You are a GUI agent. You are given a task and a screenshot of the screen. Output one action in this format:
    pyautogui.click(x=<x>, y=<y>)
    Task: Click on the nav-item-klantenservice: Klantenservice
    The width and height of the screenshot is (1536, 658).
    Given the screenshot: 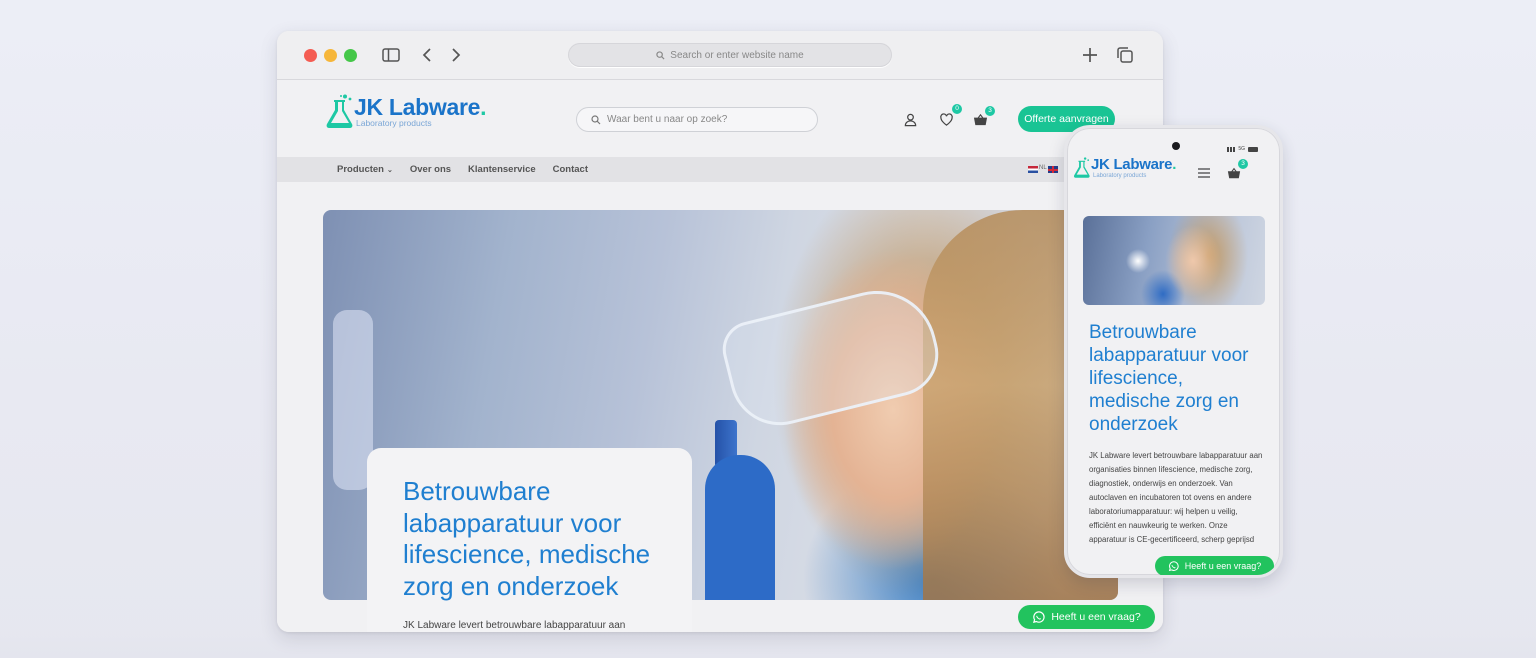 What is the action you would take?
    pyautogui.click(x=502, y=169)
    